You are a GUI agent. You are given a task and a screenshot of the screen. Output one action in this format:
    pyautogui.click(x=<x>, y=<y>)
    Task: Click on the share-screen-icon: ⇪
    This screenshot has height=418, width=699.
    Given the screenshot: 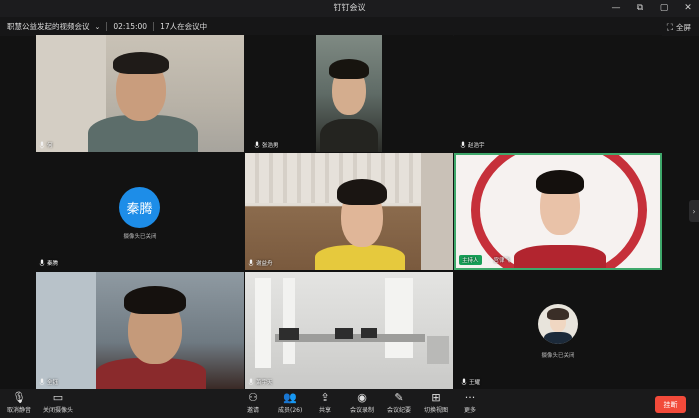 What is the action you would take?
    pyautogui.click(x=325, y=397)
    